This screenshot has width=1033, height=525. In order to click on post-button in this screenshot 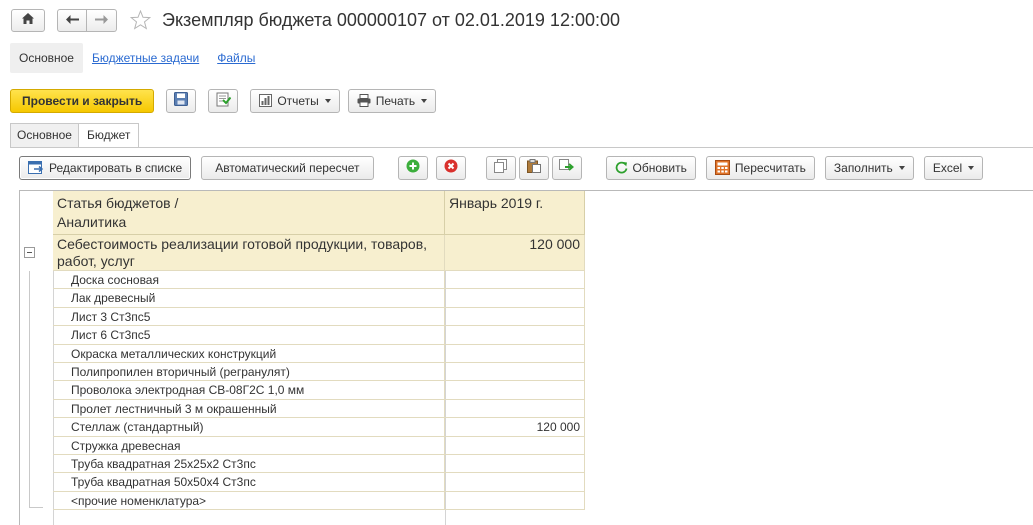, I will do `click(223, 100)`.